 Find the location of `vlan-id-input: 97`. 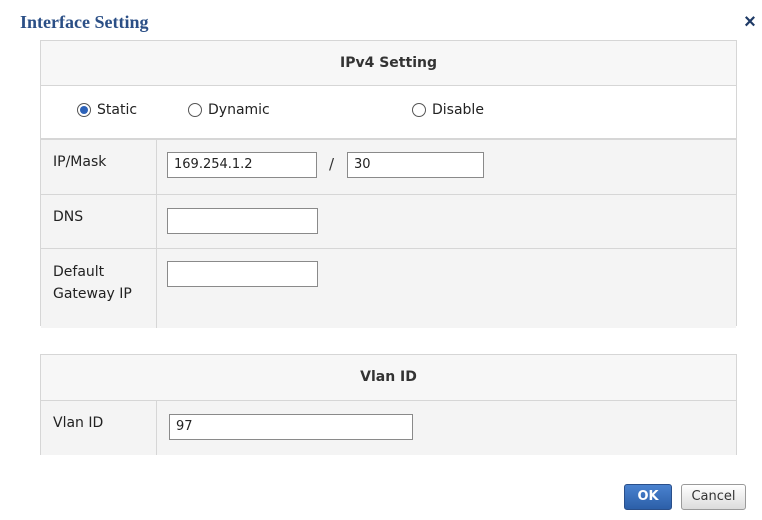

vlan-id-input: 97 is located at coordinates (291, 427).